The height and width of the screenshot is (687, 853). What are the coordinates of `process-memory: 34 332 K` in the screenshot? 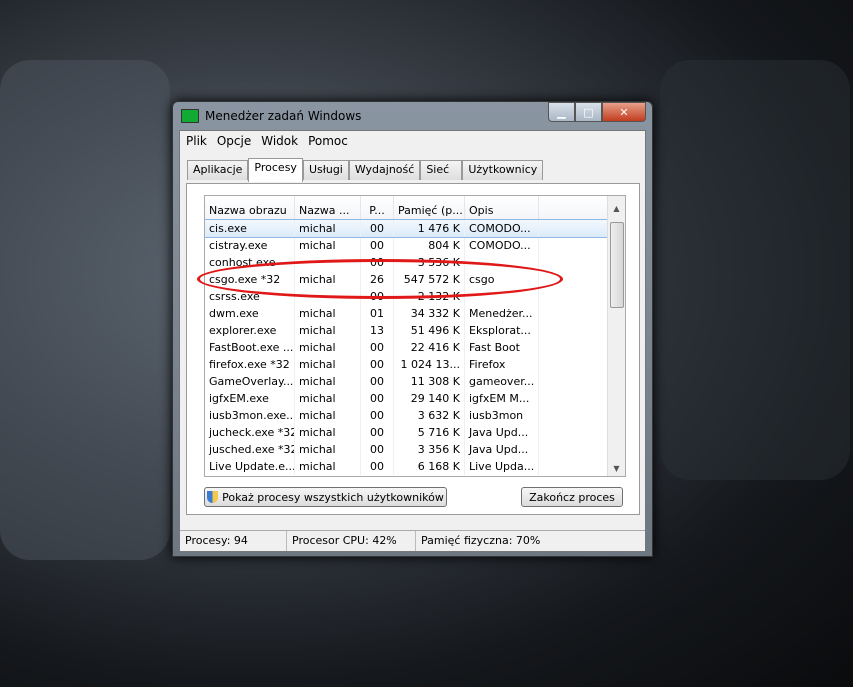 It's located at (429, 313).